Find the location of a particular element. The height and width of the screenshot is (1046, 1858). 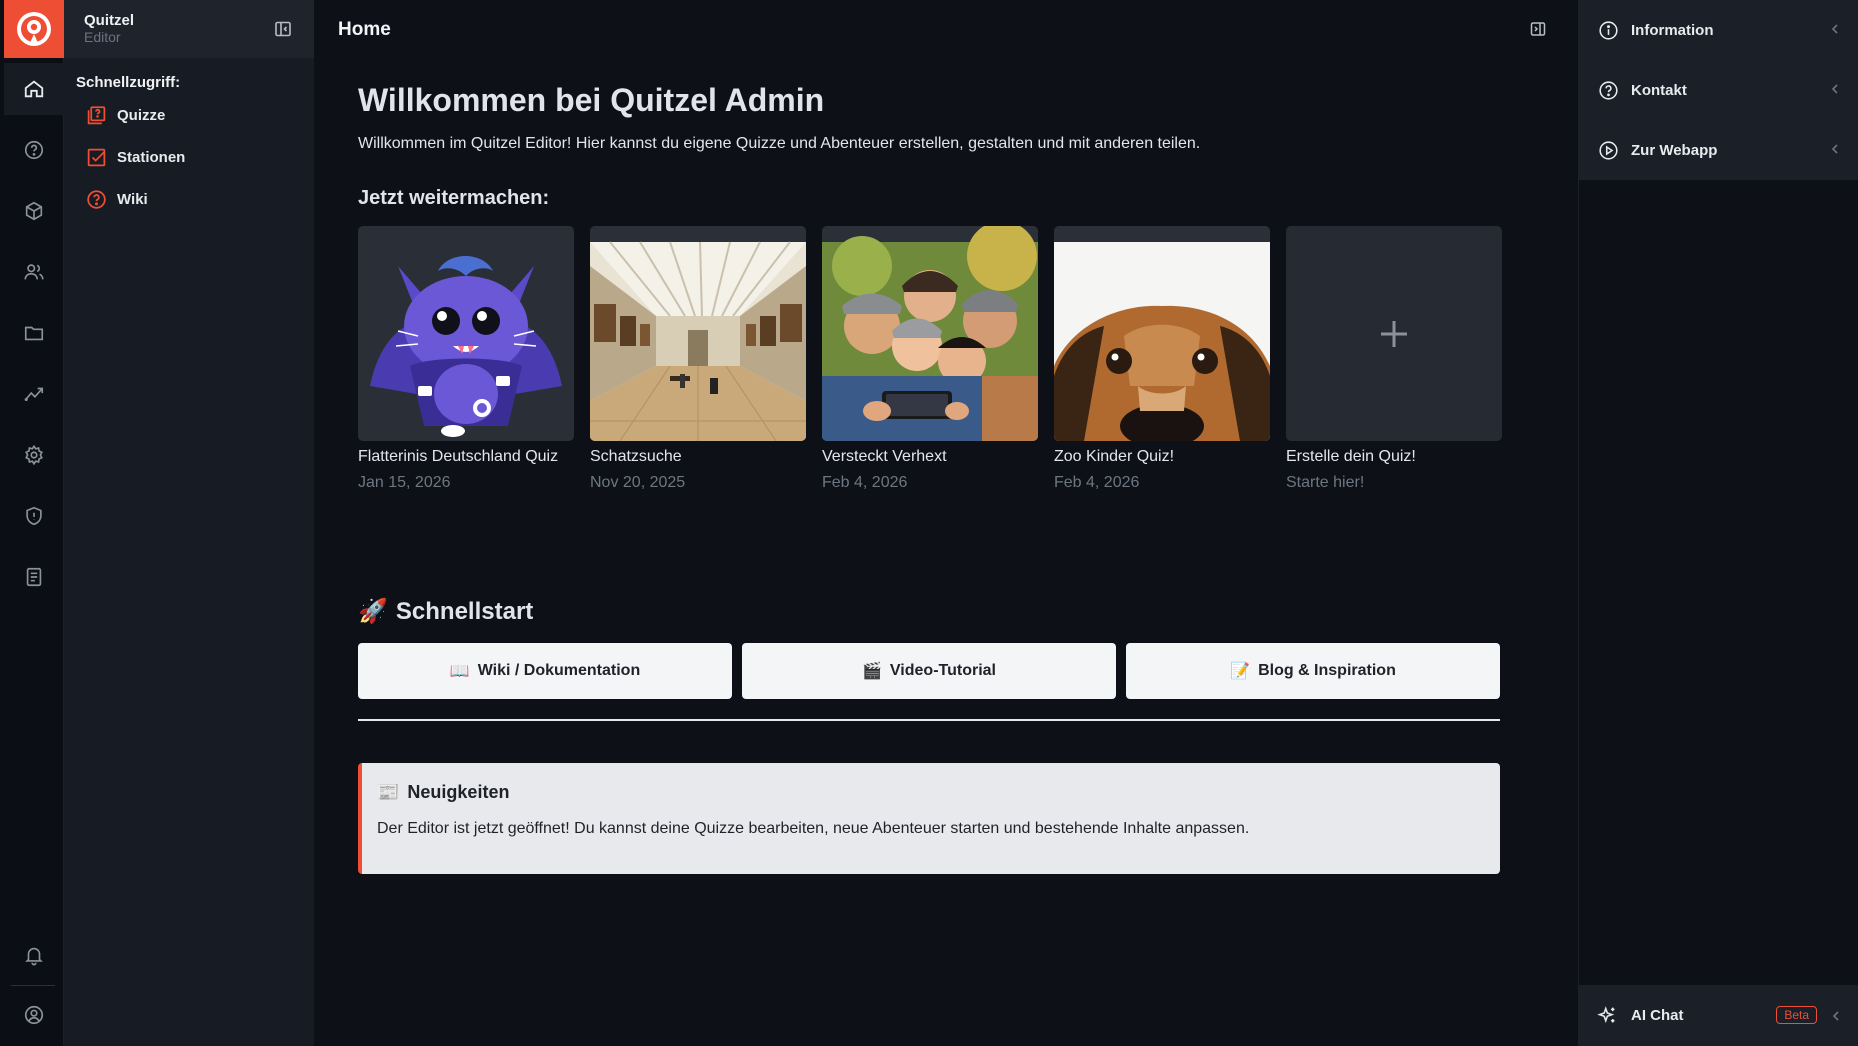

rail-users-button is located at coordinates (34, 272).